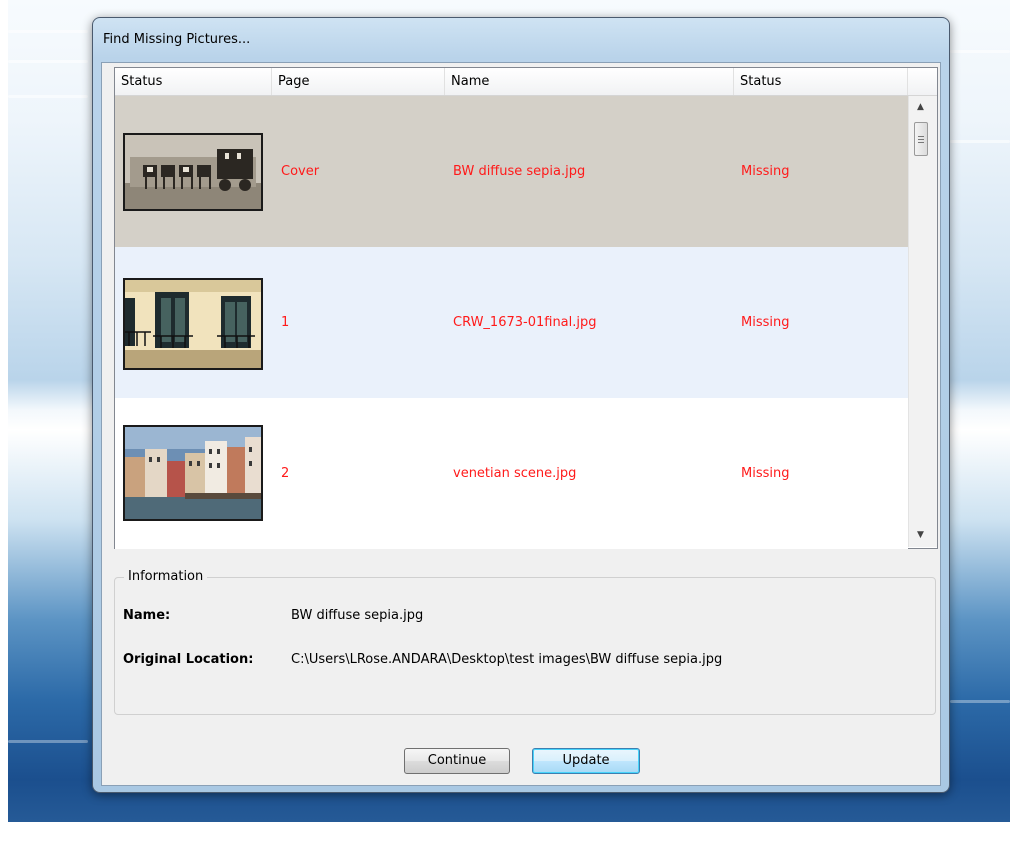  I want to click on scroll-down-arrow-icon: ▼, so click(920, 535).